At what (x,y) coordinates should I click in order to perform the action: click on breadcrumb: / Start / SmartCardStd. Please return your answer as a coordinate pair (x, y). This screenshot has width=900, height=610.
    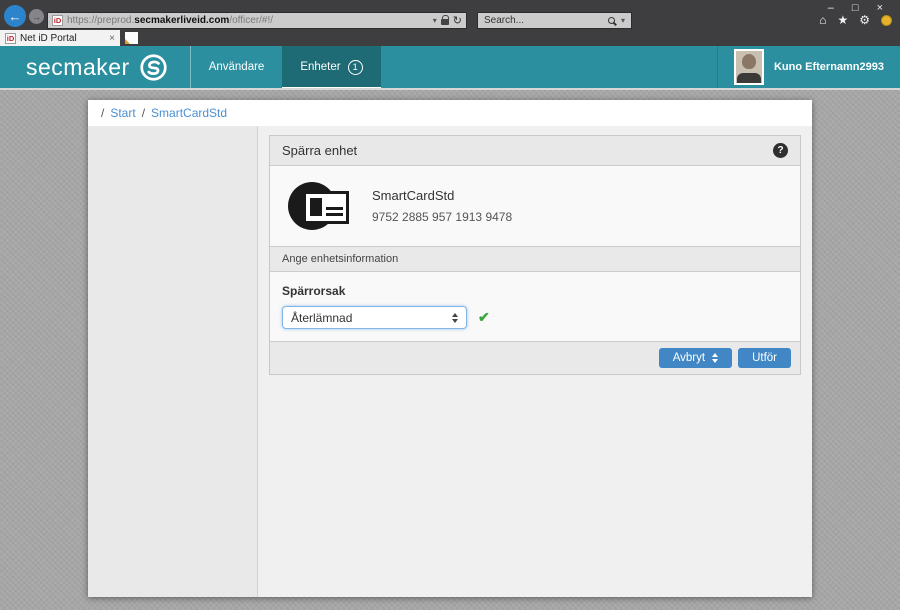
    Looking at the image, I should click on (450, 113).